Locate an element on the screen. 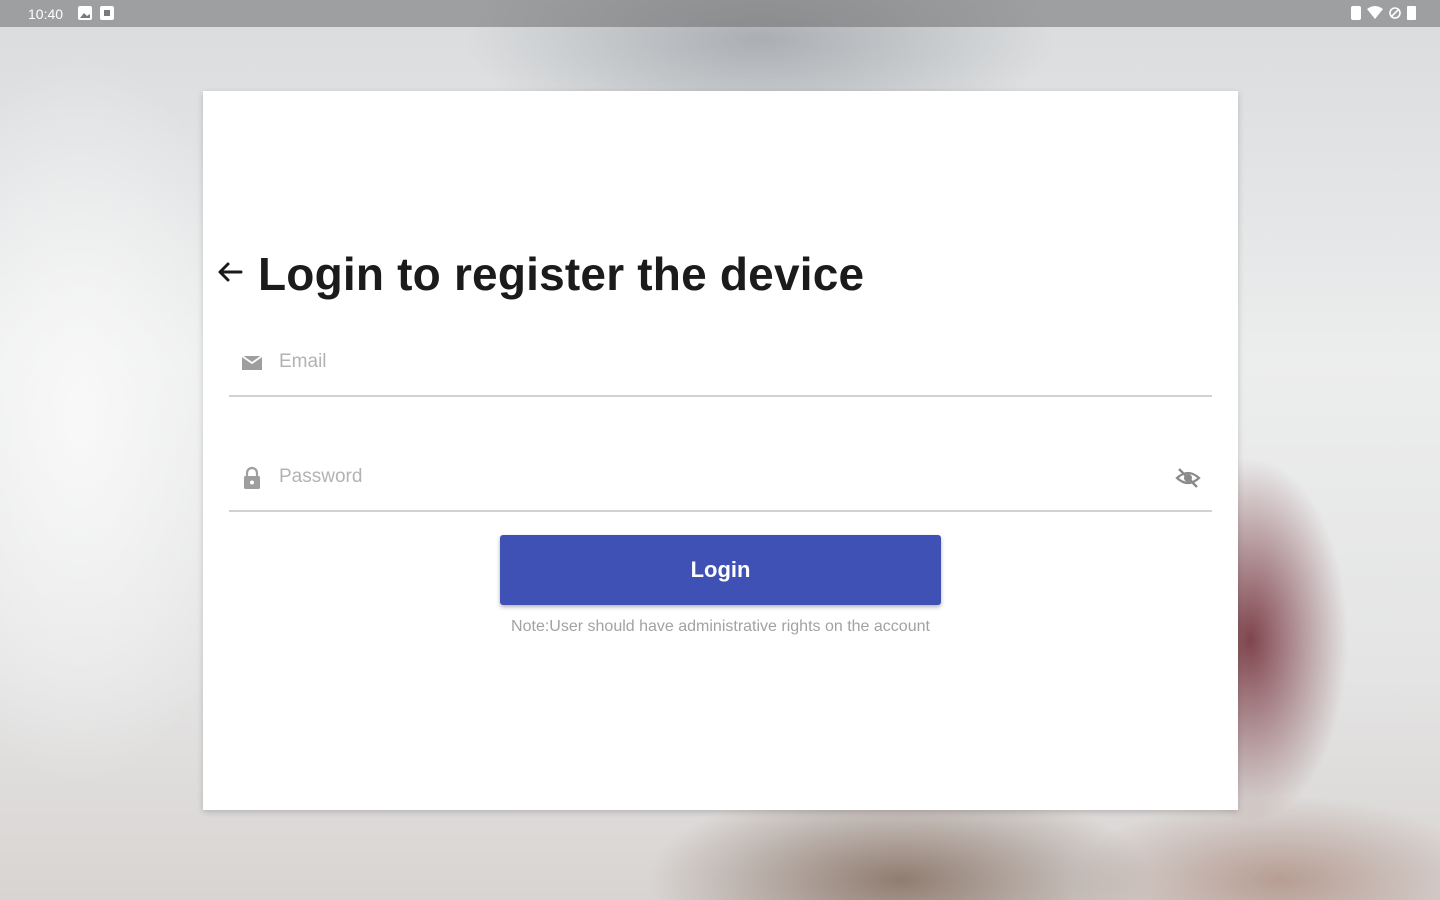 This screenshot has width=1440, height=900. status-time: 10:40 is located at coordinates (46, 14).